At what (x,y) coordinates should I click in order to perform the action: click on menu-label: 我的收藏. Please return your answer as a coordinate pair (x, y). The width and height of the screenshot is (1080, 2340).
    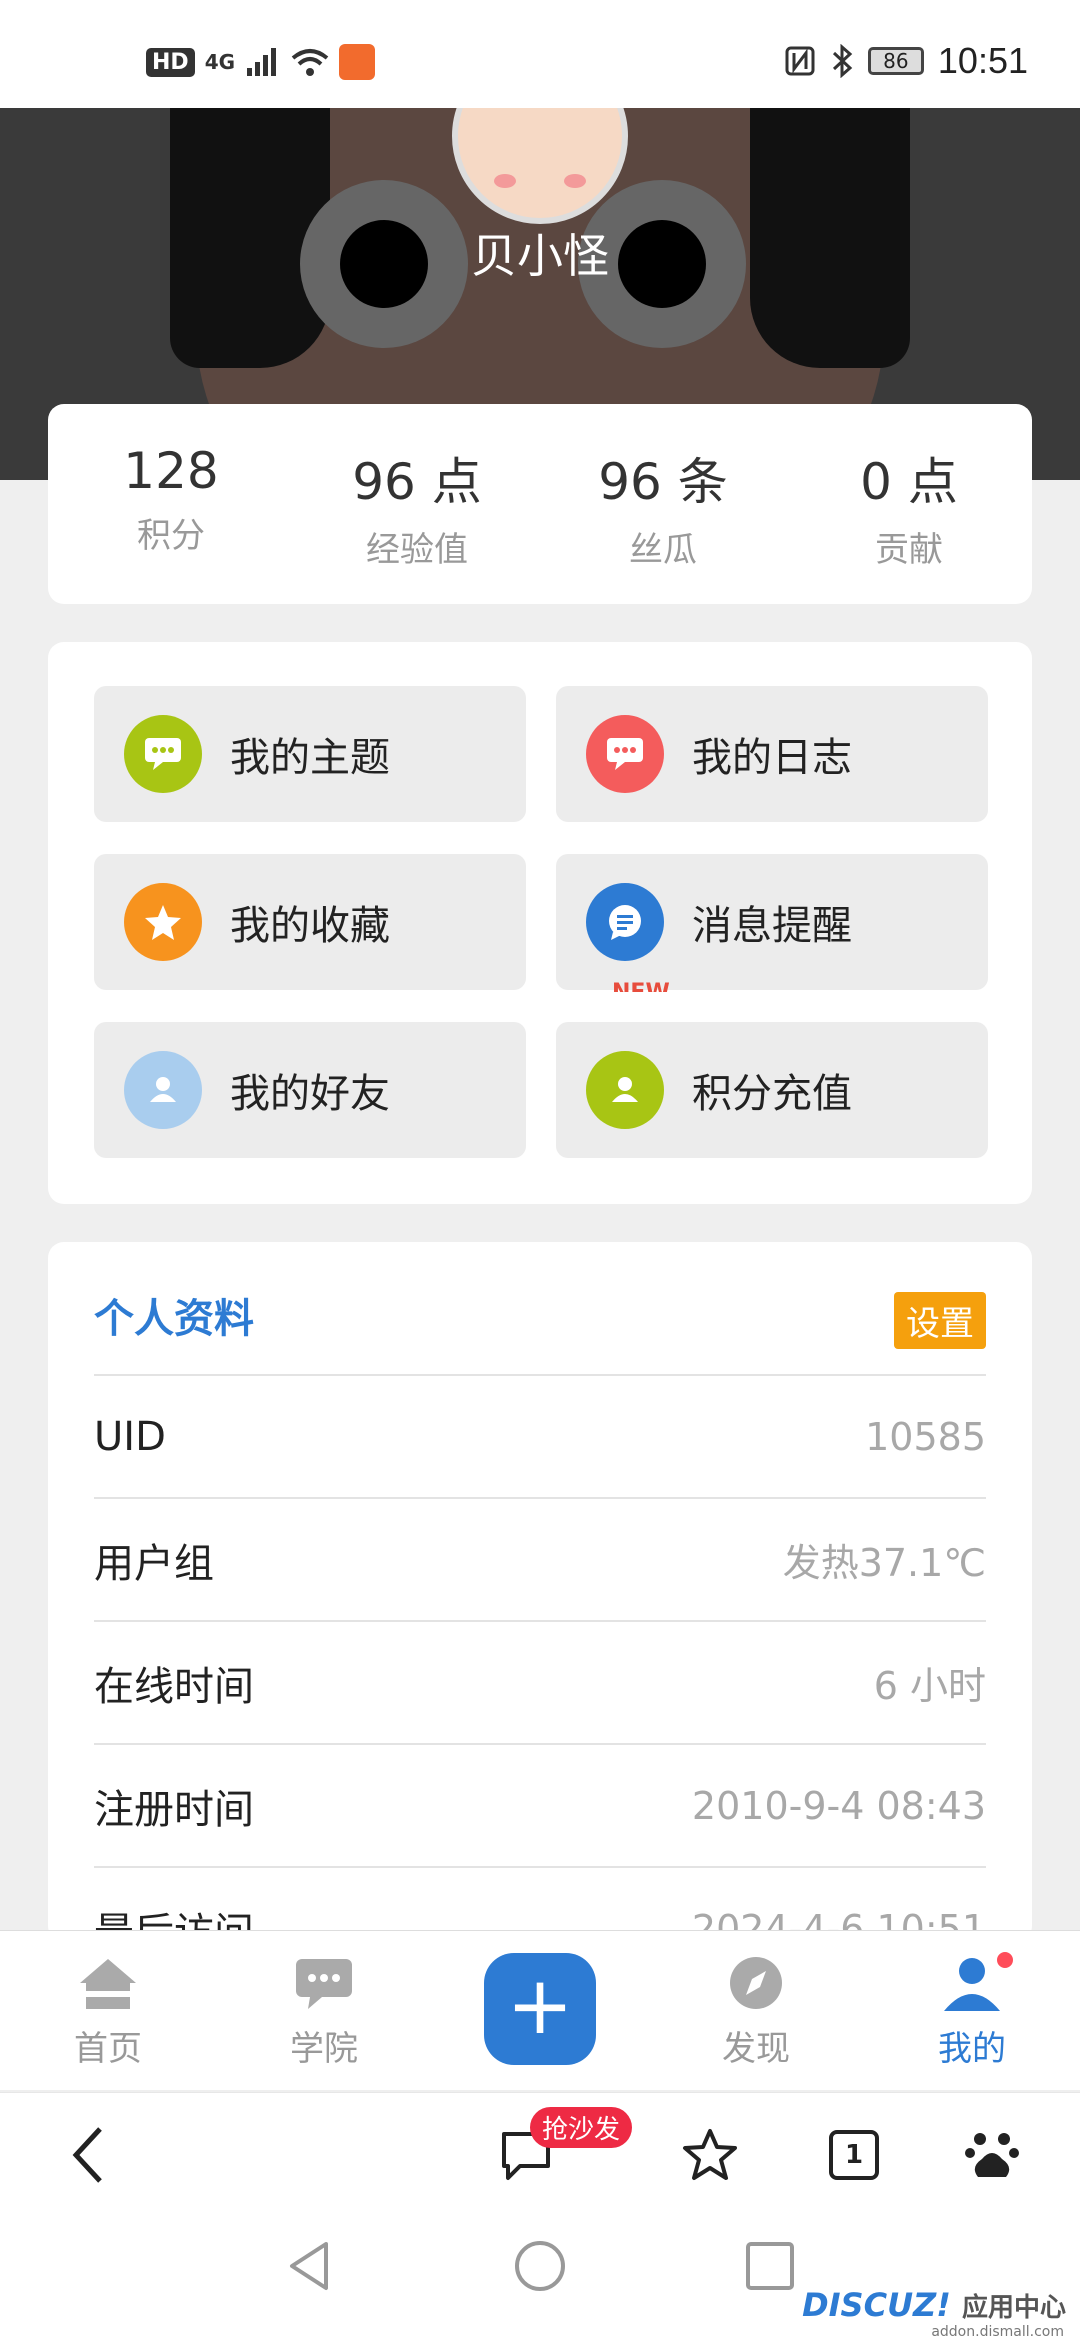
    Looking at the image, I should click on (310, 926).